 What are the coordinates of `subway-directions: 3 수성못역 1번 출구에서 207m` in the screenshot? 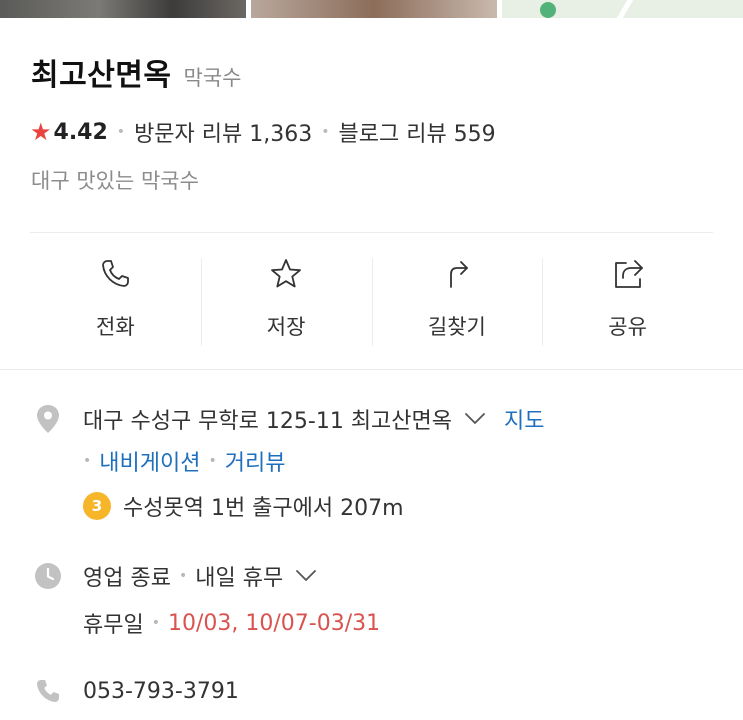 It's located at (243, 506).